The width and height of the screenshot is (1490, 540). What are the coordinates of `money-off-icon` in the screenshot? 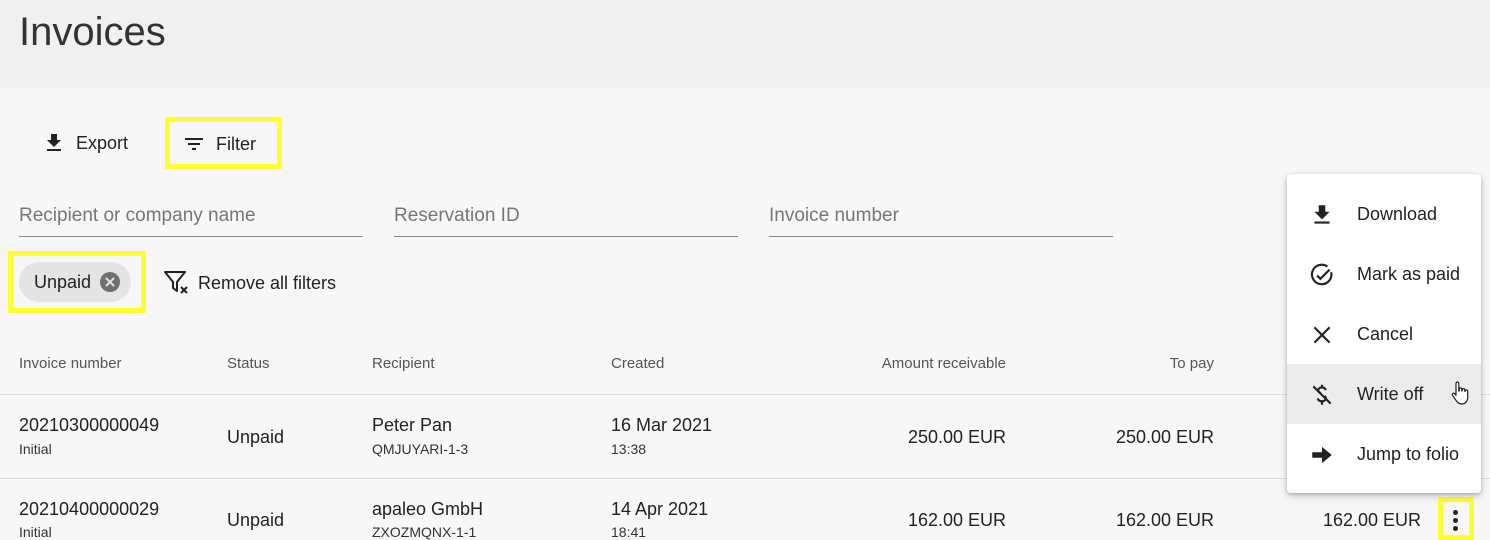 It's located at (1322, 394).